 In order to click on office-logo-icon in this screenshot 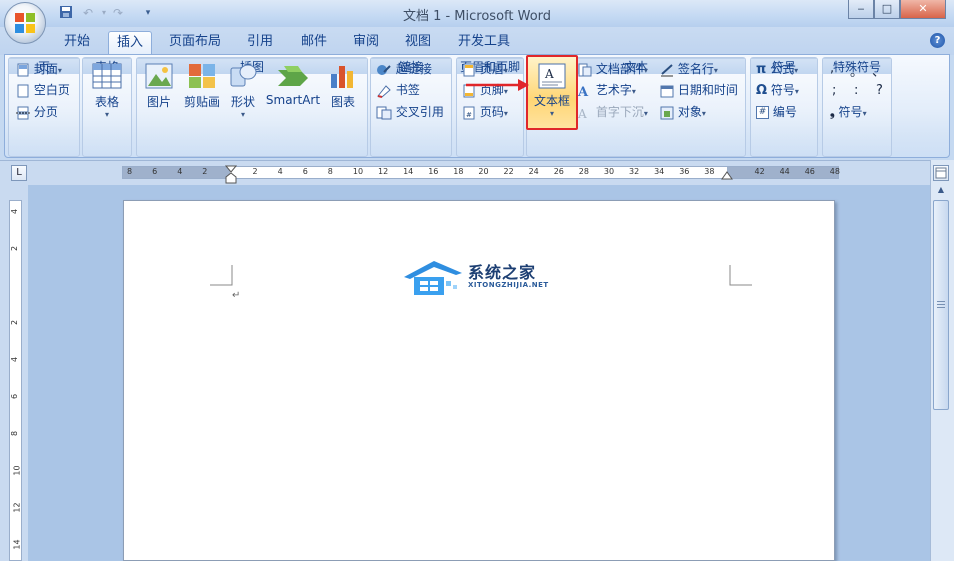, I will do `click(25, 23)`.